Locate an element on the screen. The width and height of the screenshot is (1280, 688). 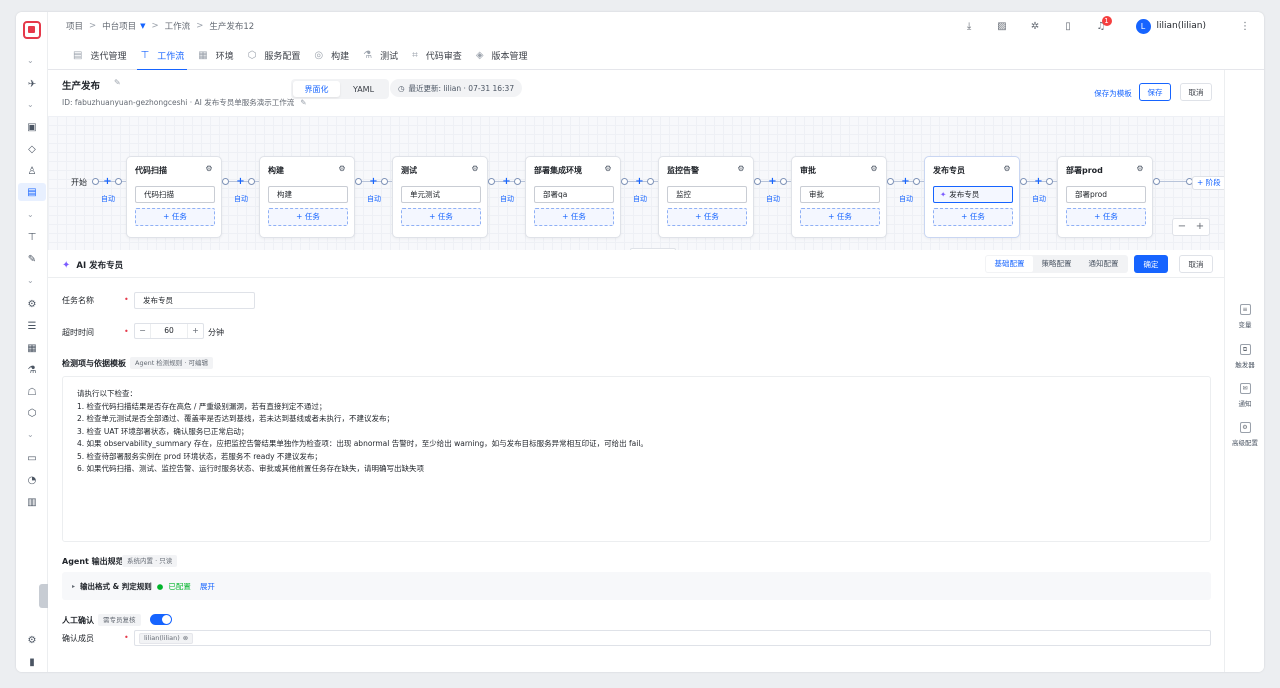
grid-icon: ▦ is located at coordinates (32, 348).